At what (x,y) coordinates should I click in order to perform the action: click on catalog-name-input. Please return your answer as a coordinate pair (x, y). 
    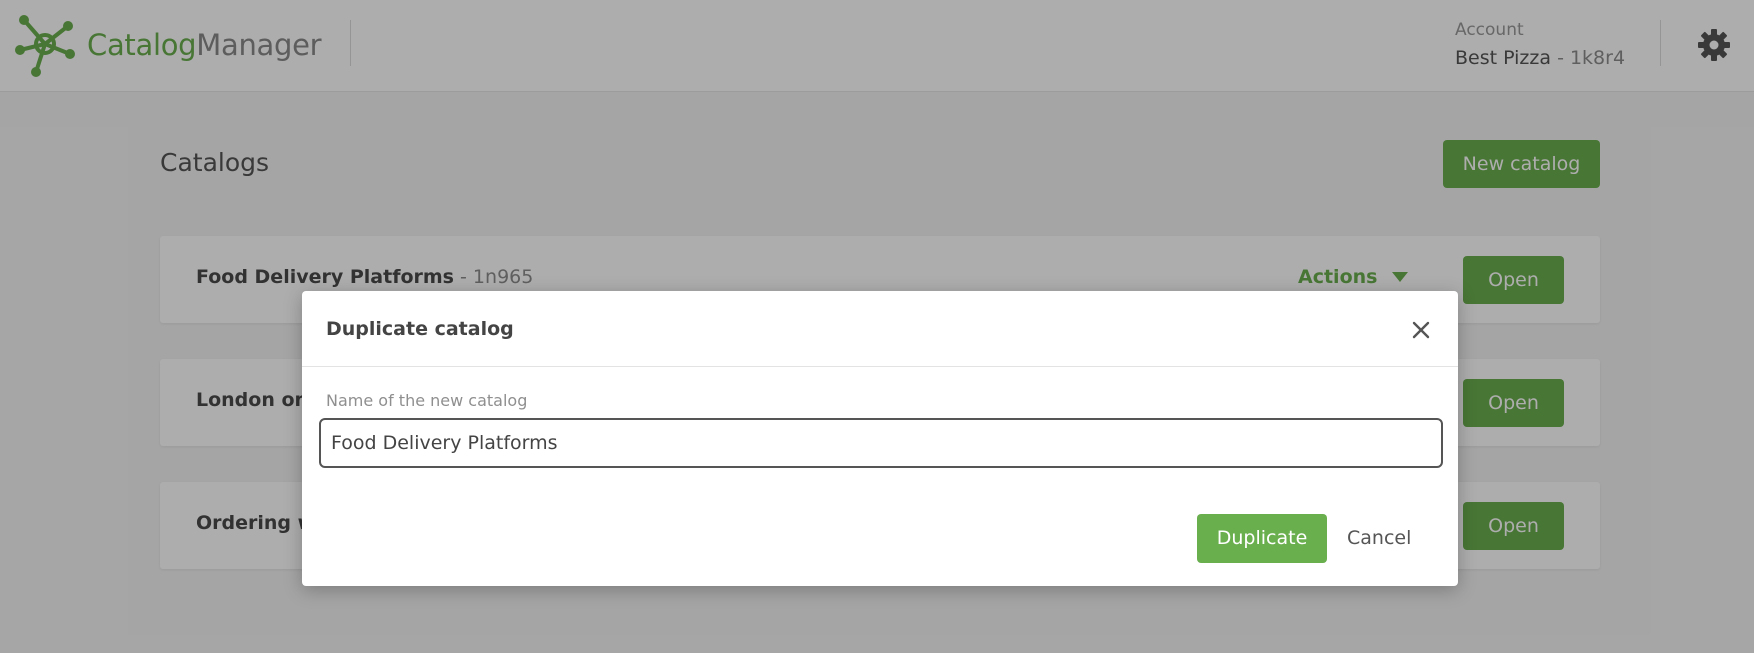
    Looking at the image, I should click on (881, 443).